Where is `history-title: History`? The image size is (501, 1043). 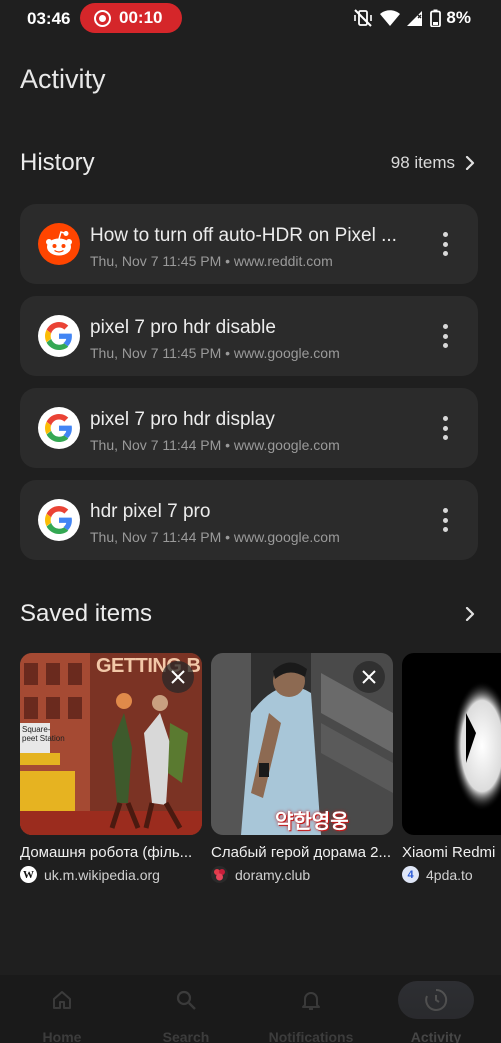
history-title: History is located at coordinates (57, 162).